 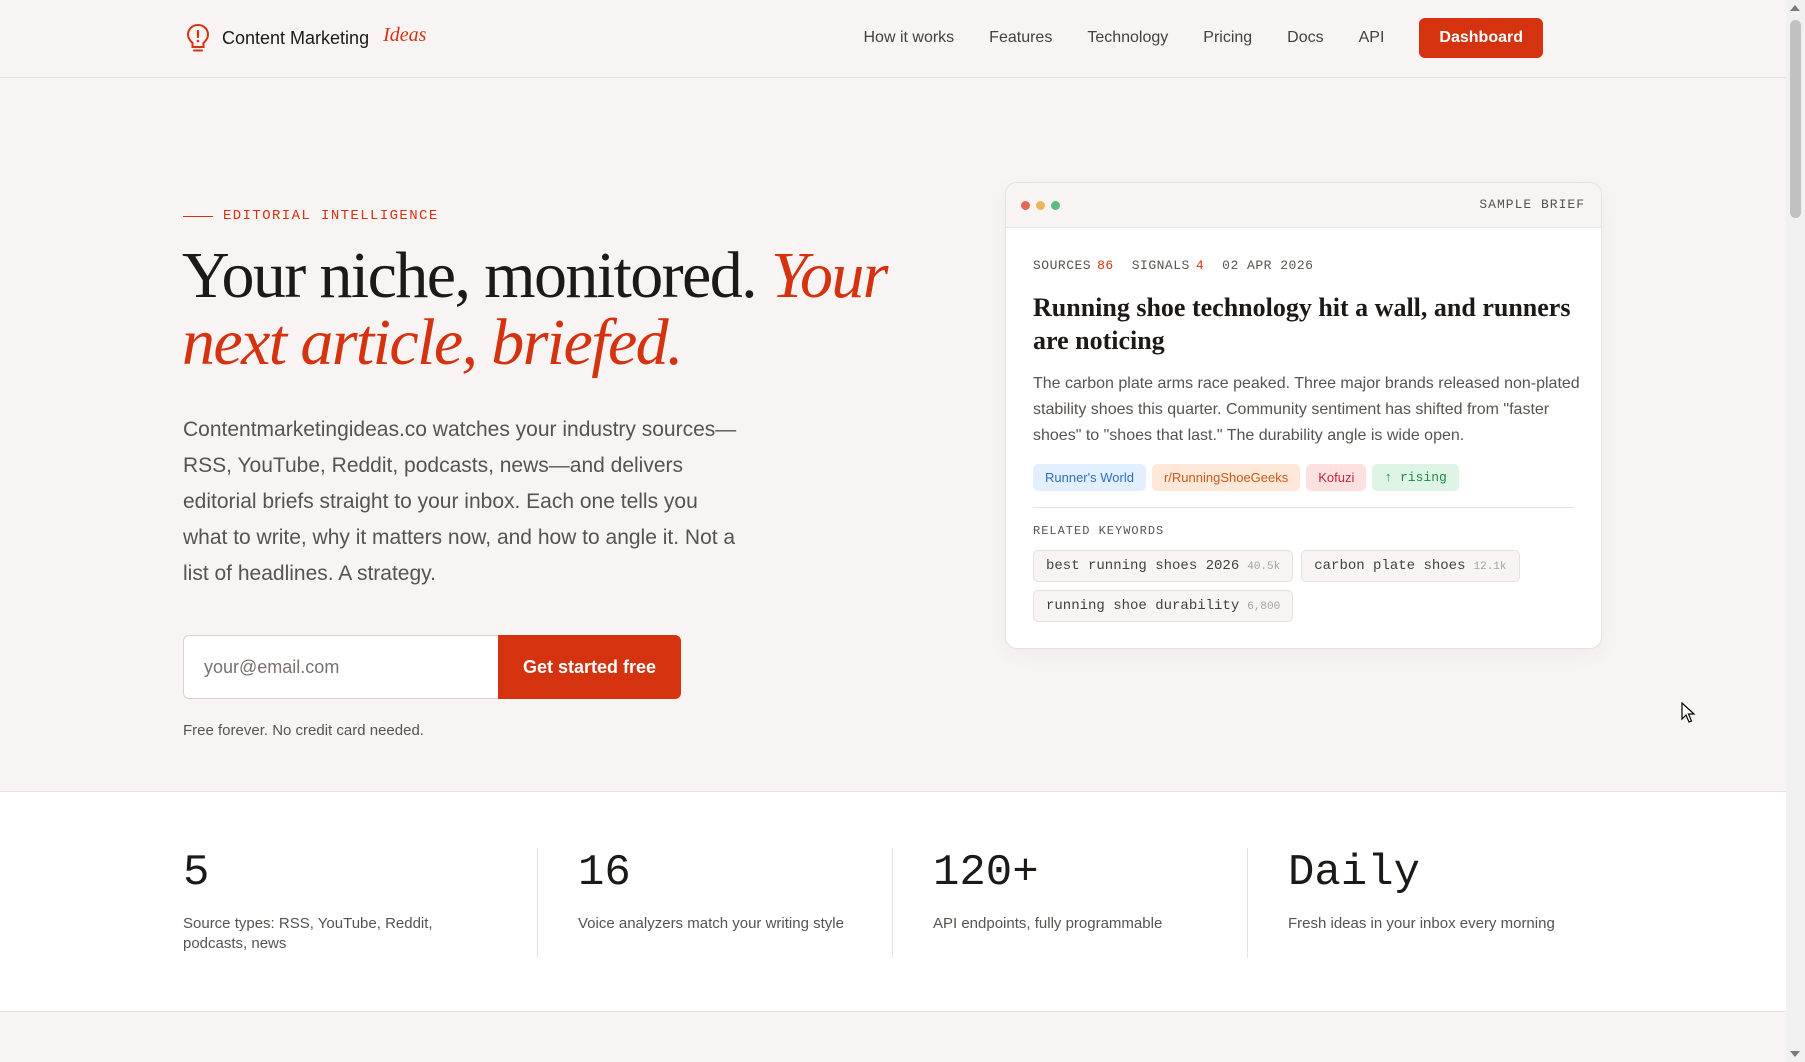 I want to click on keyword-chip: best running shoes 2026 40.5k, so click(x=1163, y=566).